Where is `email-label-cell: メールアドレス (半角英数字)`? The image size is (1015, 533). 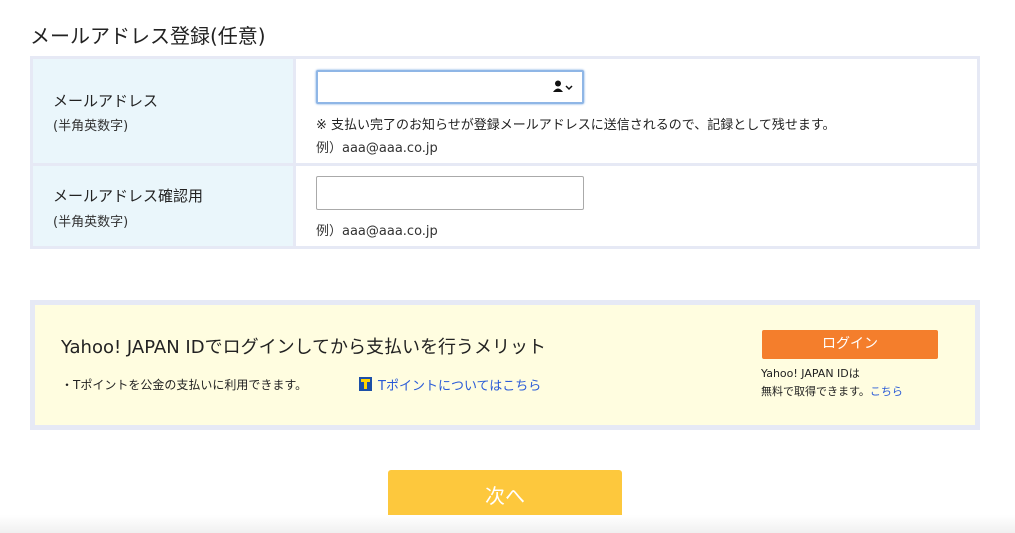
email-label-cell: メールアドレス (半角英数字) is located at coordinates (163, 111).